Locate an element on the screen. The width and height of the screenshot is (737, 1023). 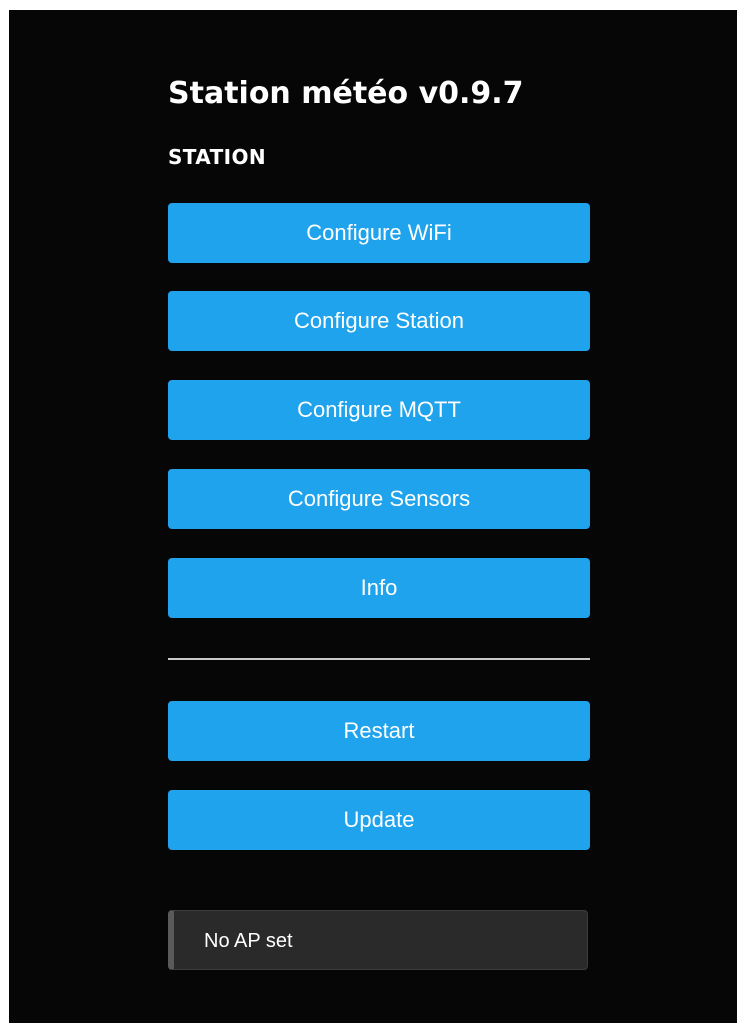
restart-button: Restart is located at coordinates (379, 731).